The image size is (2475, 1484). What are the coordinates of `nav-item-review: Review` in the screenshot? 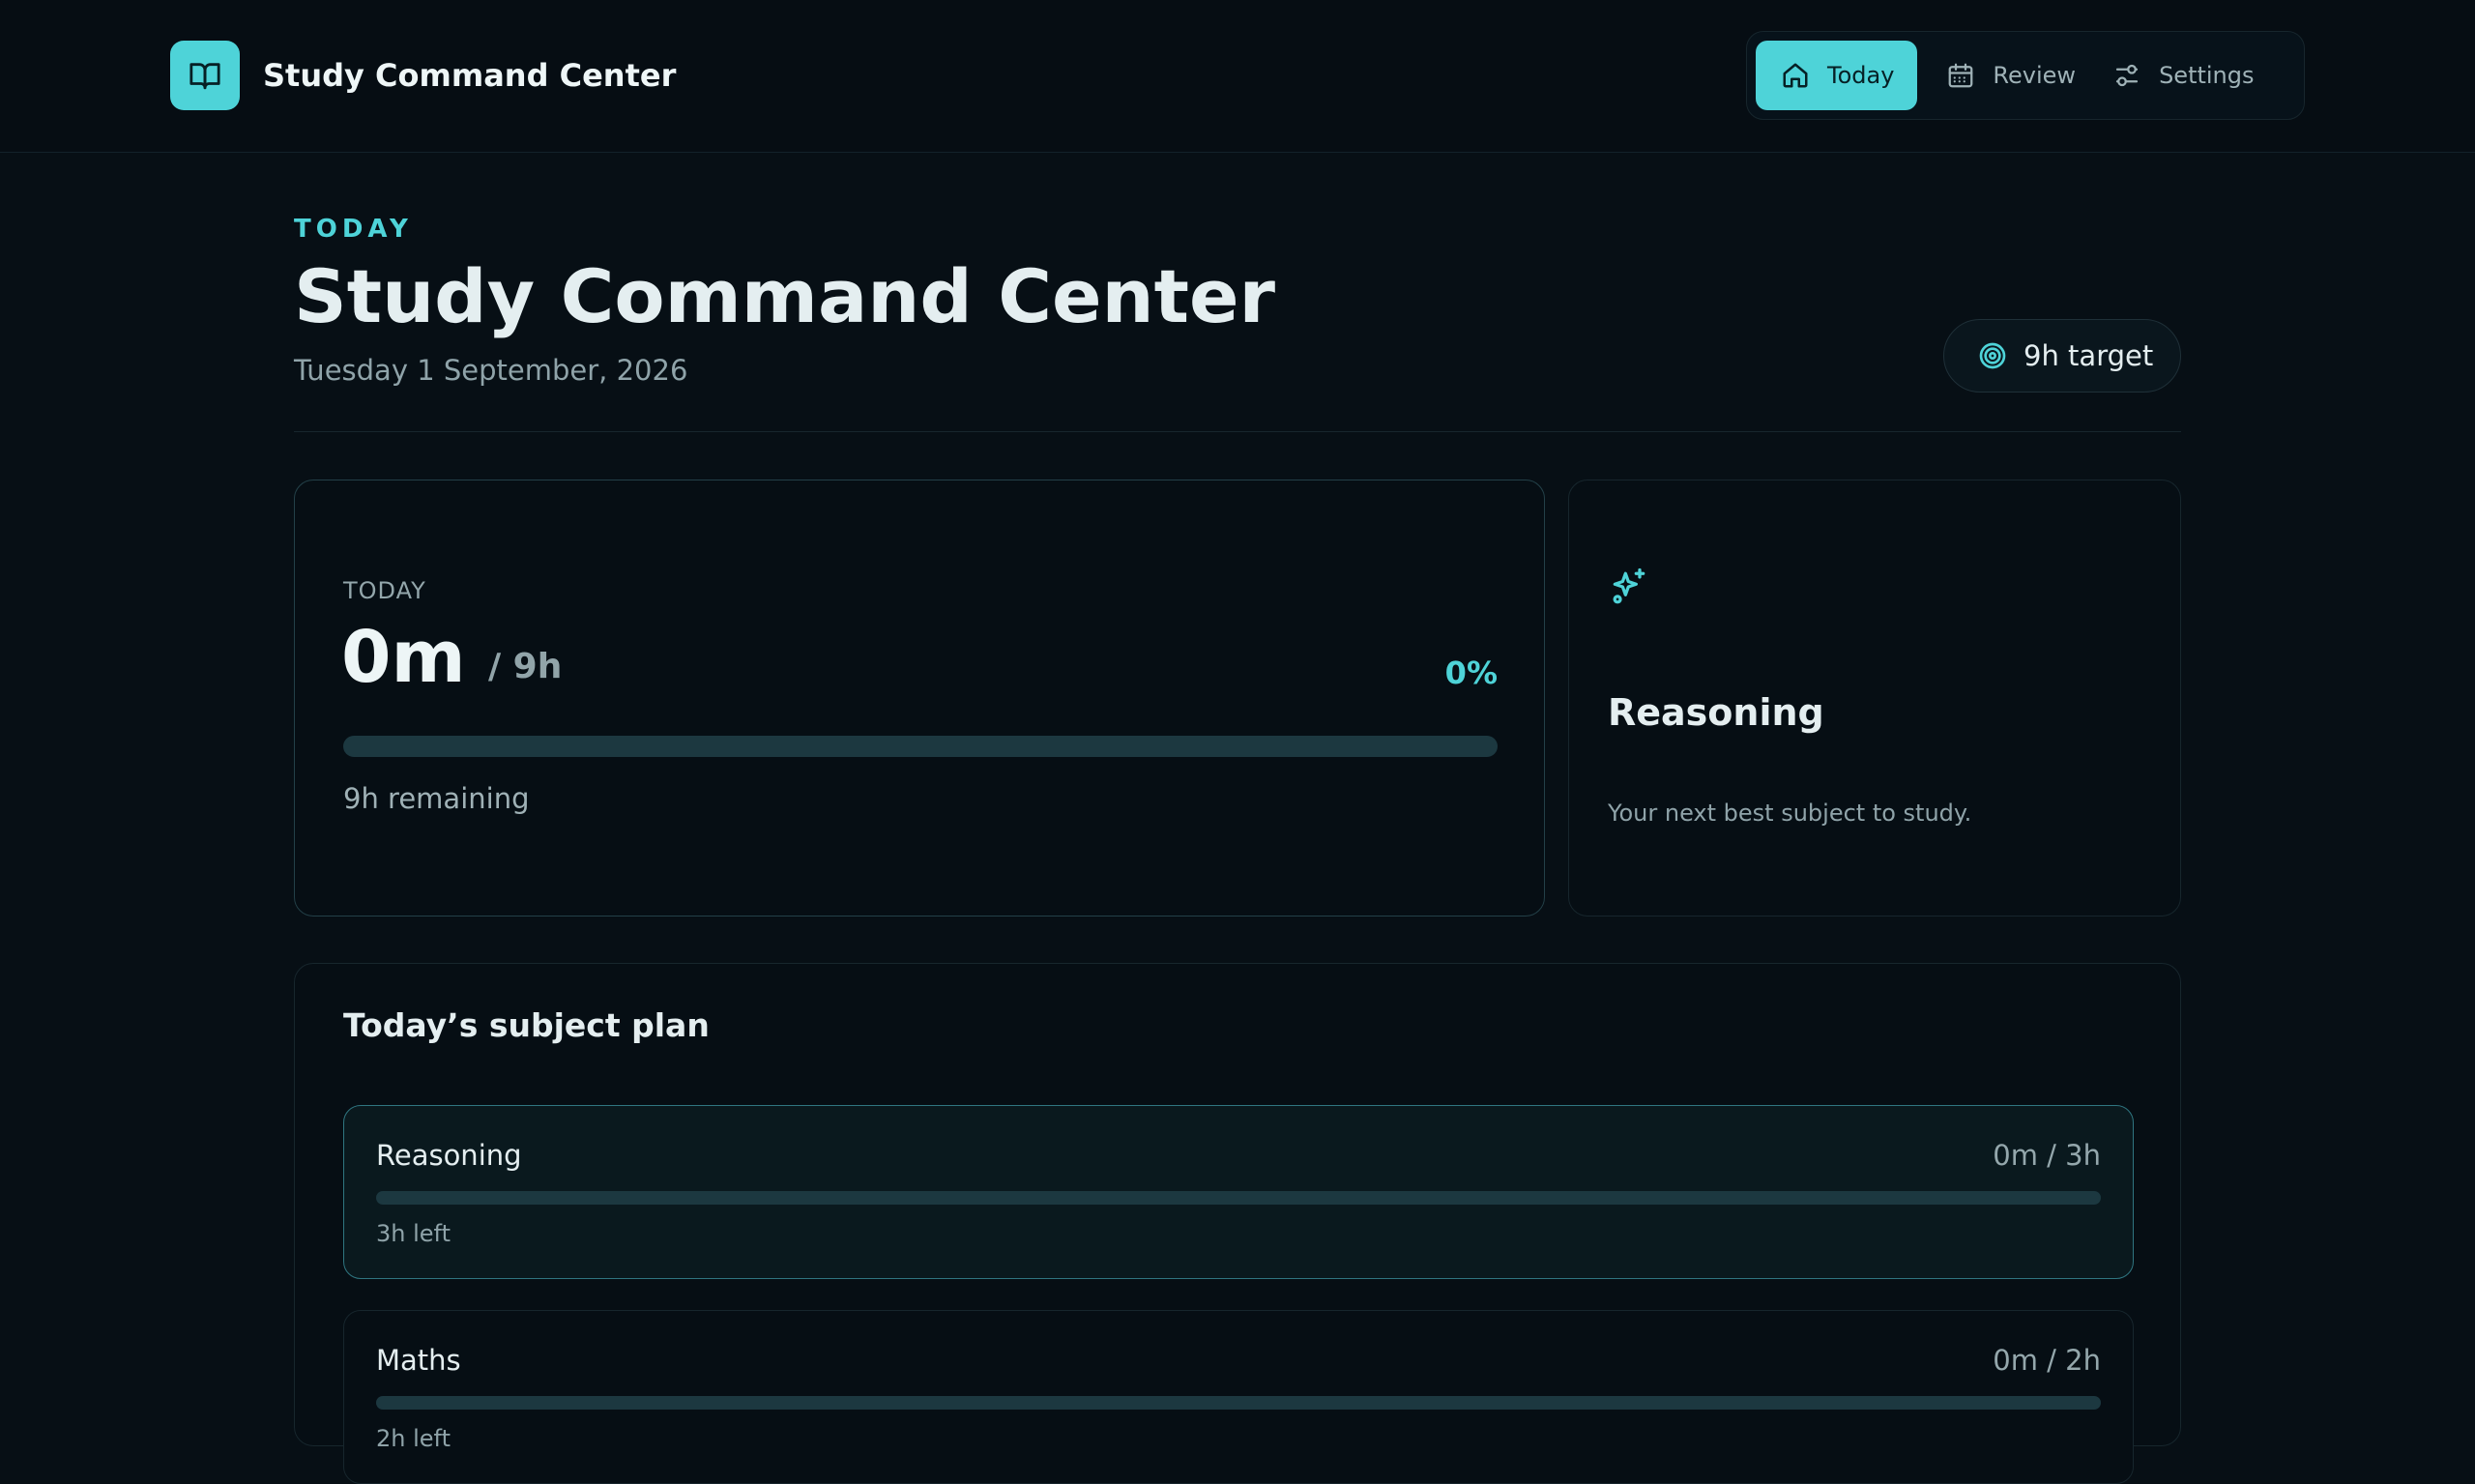 It's located at (2008, 75).